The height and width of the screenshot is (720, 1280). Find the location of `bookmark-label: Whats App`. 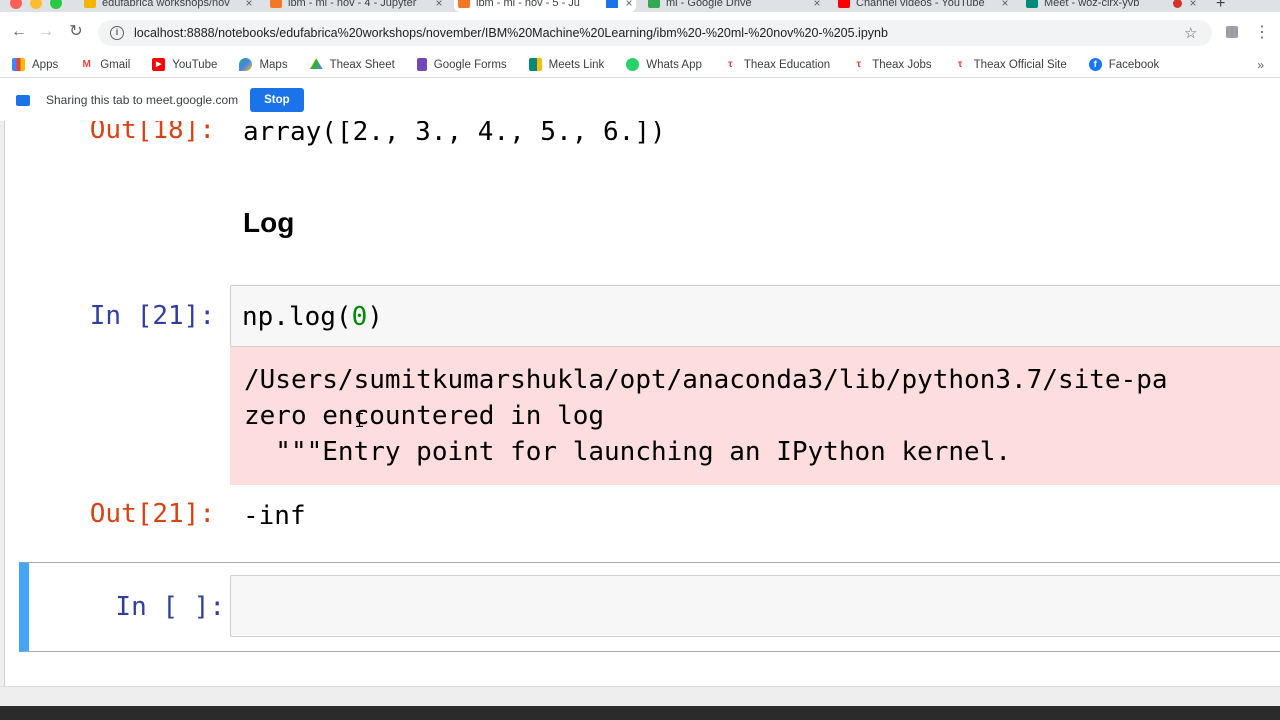

bookmark-label: Whats App is located at coordinates (674, 64).